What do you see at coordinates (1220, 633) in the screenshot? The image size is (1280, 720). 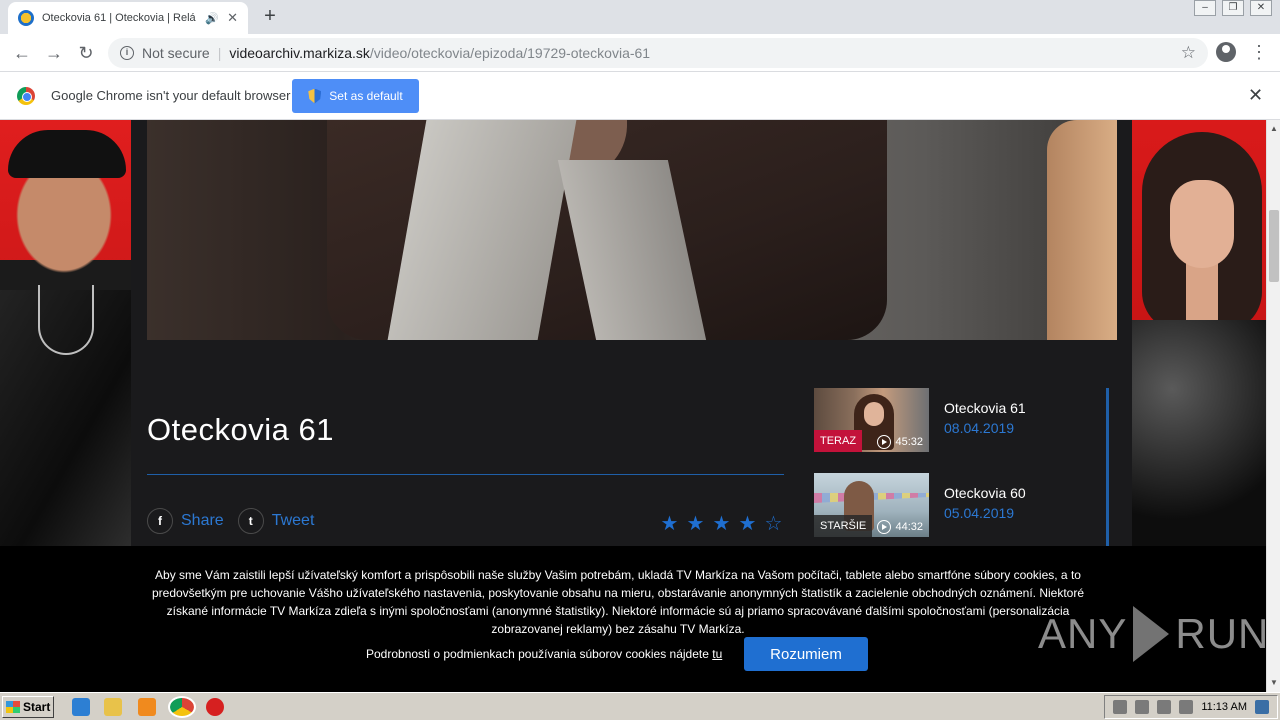 I see `watermark-right: RUN` at bounding box center [1220, 633].